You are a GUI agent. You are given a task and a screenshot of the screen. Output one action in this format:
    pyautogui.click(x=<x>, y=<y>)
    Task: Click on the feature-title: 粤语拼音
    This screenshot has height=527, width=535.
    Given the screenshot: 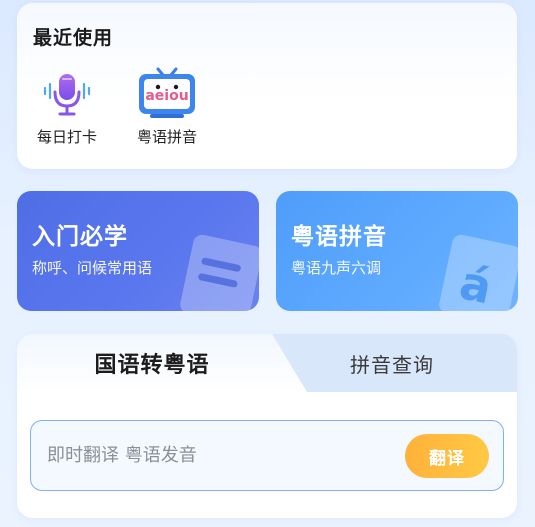 What is the action you would take?
    pyautogui.click(x=339, y=237)
    